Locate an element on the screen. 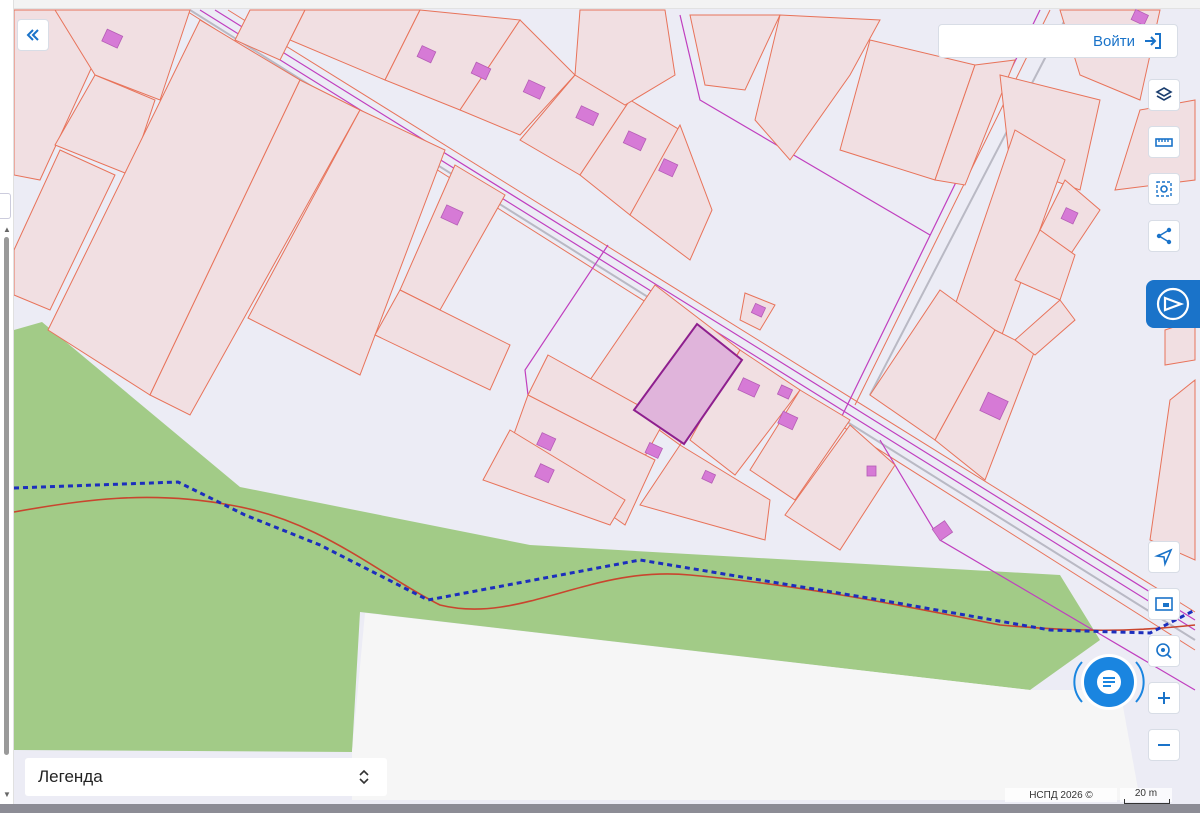 This screenshot has height=813, width=1200. minus-icon is located at coordinates (1164, 745).